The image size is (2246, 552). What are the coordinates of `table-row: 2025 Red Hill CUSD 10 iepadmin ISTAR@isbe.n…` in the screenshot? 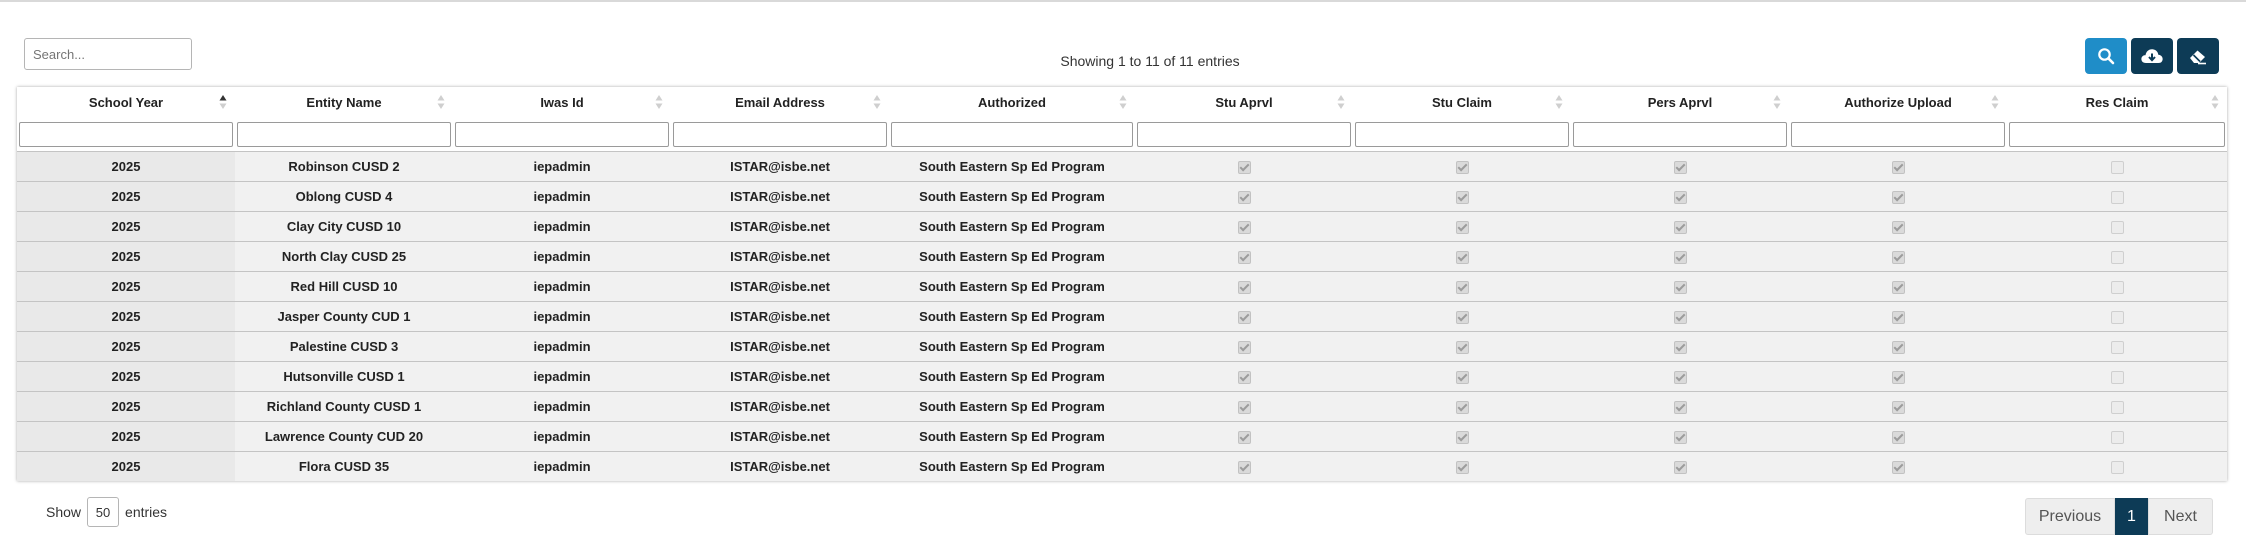 It's located at (1122, 286).